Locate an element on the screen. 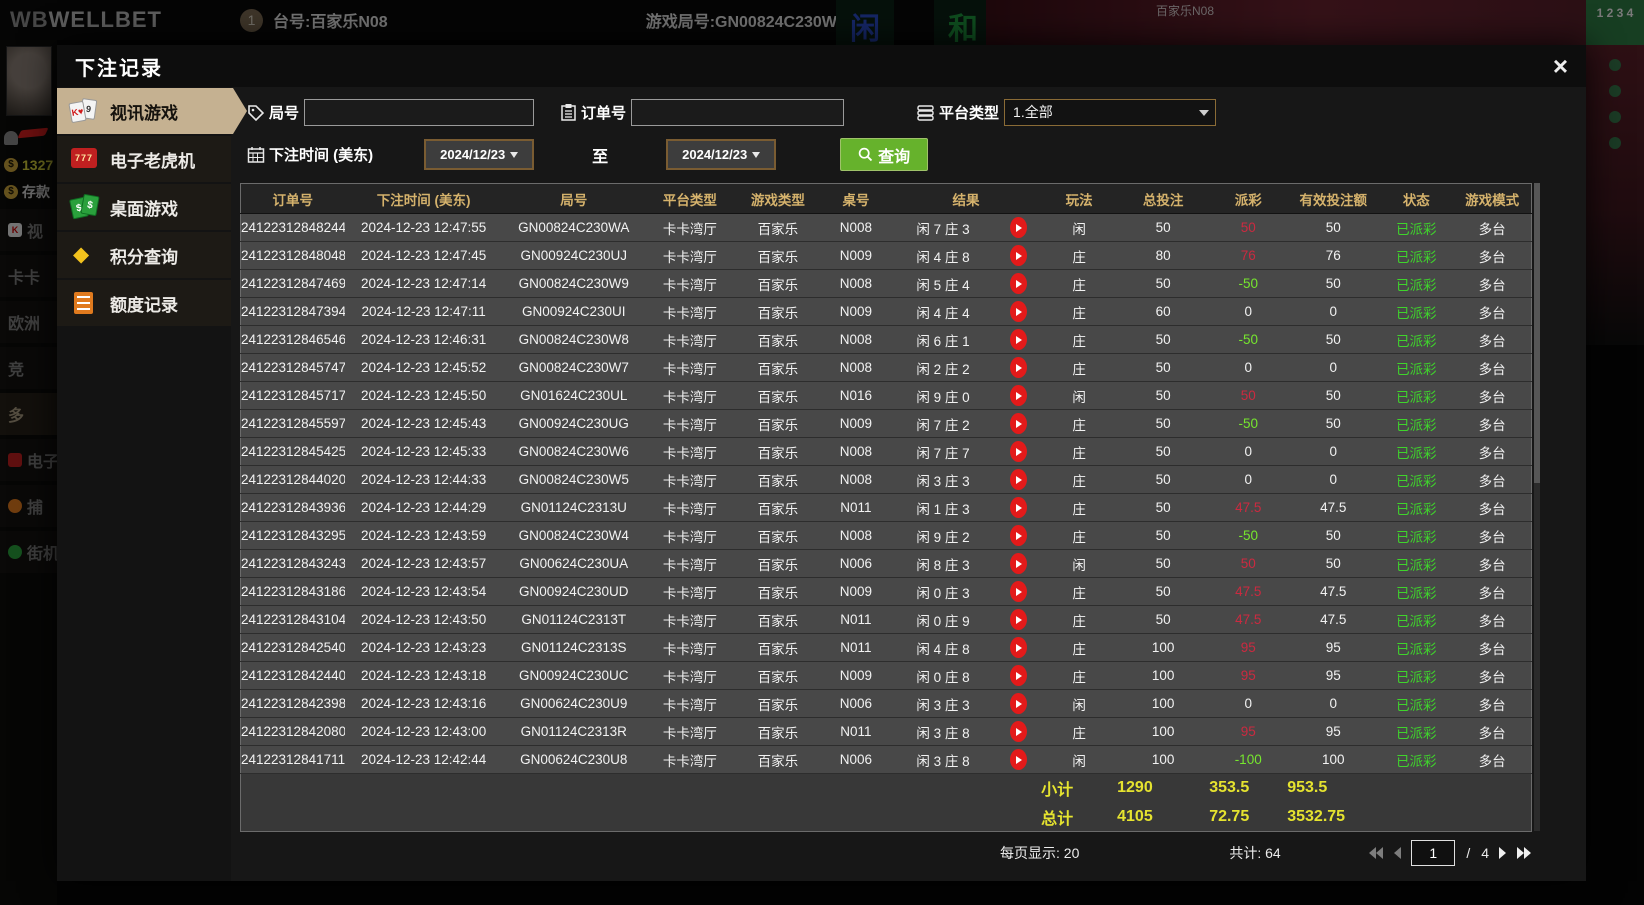 The height and width of the screenshot is (905, 1644). bet-side: 闲 is located at coordinates (1079, 227).